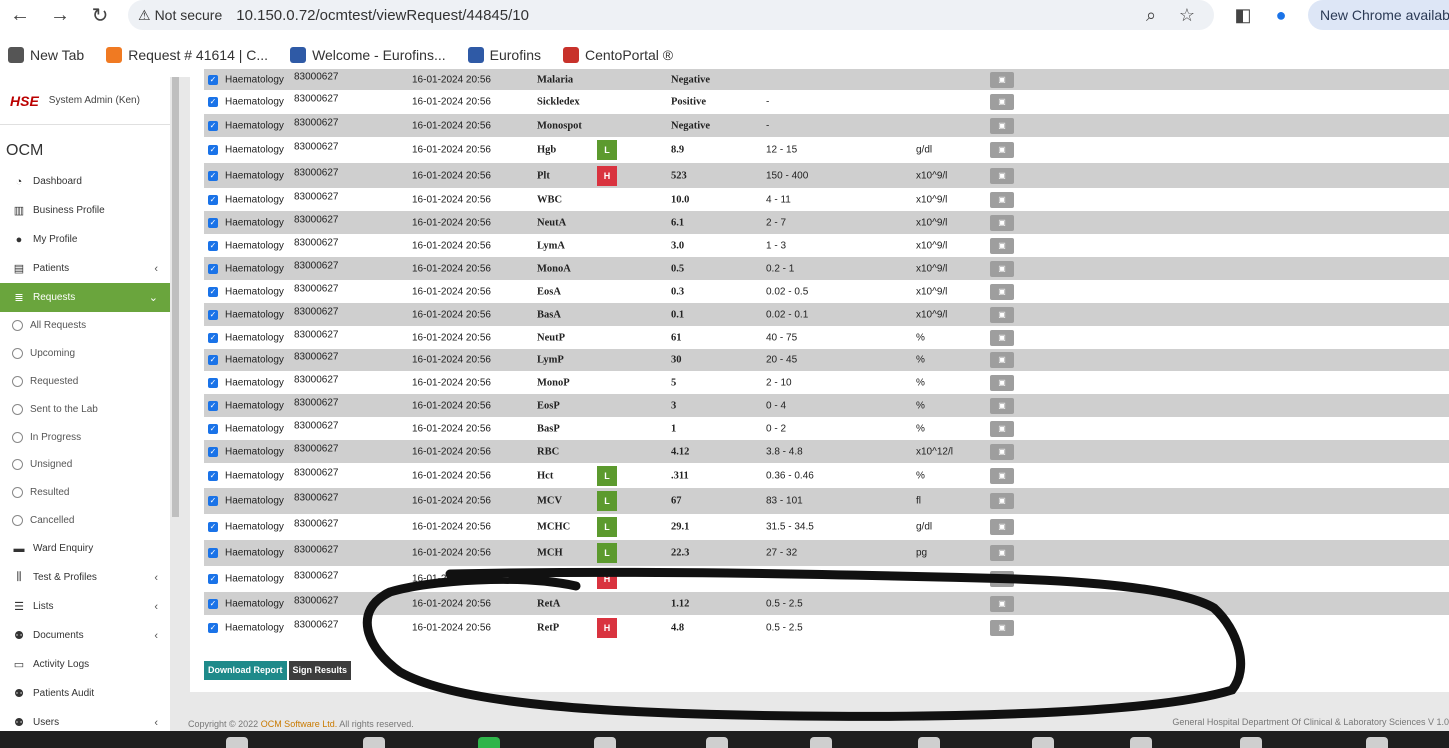  Describe the element at coordinates (85, 548) in the screenshot. I see `sidebar-item-ward-enquiry: ▬ Ward Enquiry` at that location.